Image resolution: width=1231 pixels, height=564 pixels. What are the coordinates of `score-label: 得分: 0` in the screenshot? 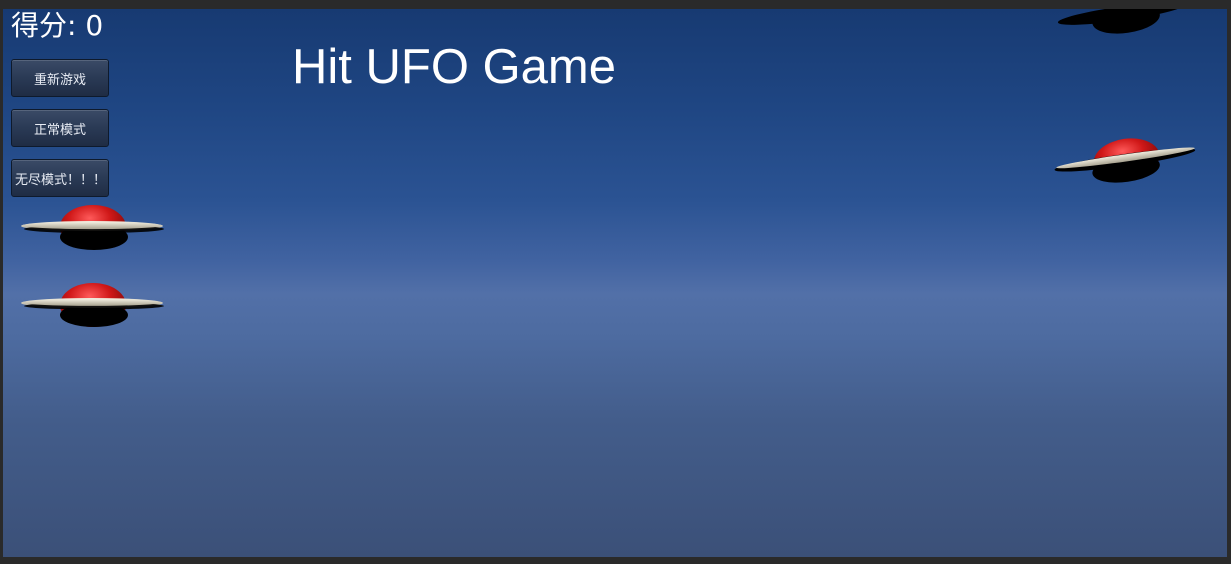 It's located at (57, 25).